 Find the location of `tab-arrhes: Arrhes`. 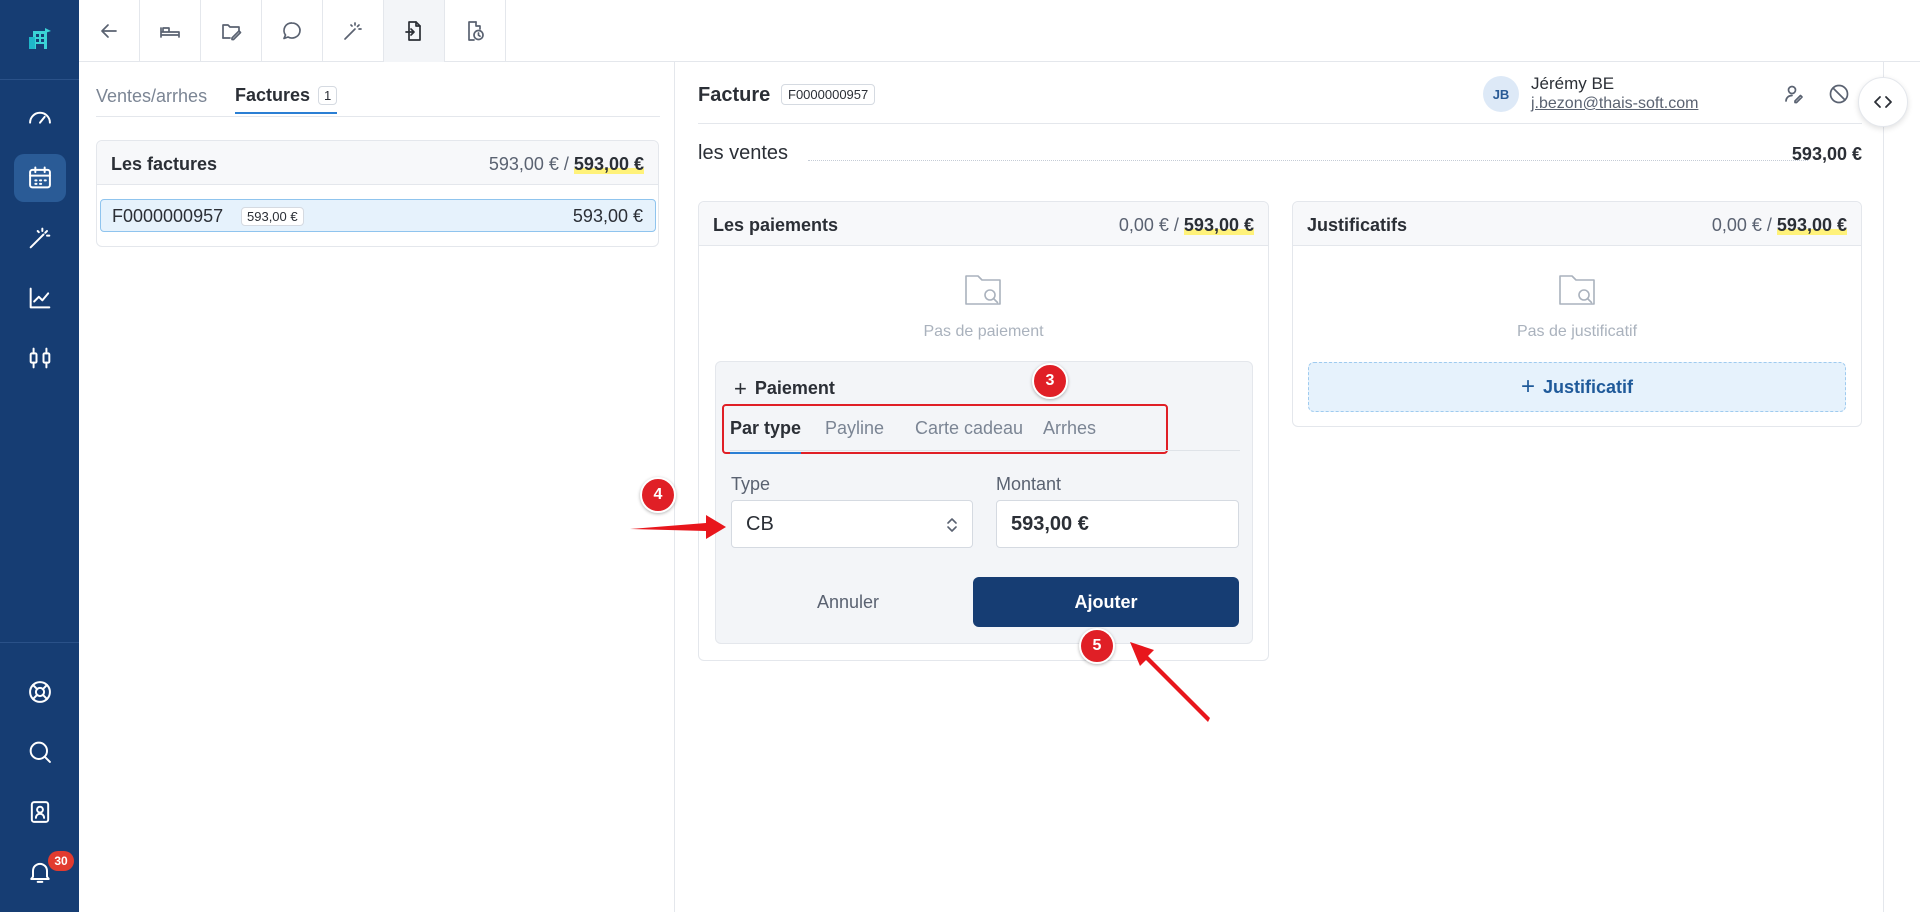

tab-arrhes: Arrhes is located at coordinates (1069, 436).